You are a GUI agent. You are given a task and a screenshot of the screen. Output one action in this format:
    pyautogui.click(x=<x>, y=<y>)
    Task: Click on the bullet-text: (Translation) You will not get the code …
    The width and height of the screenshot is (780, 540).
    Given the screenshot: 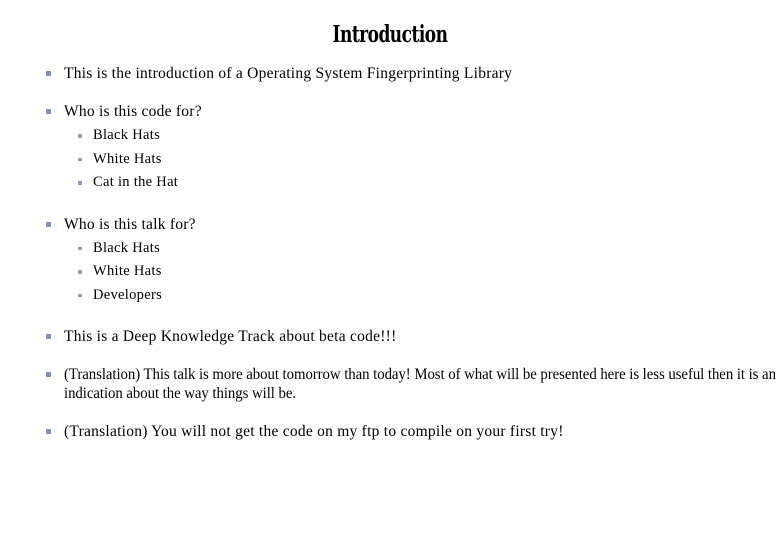 What is the action you would take?
    pyautogui.click(x=314, y=431)
    